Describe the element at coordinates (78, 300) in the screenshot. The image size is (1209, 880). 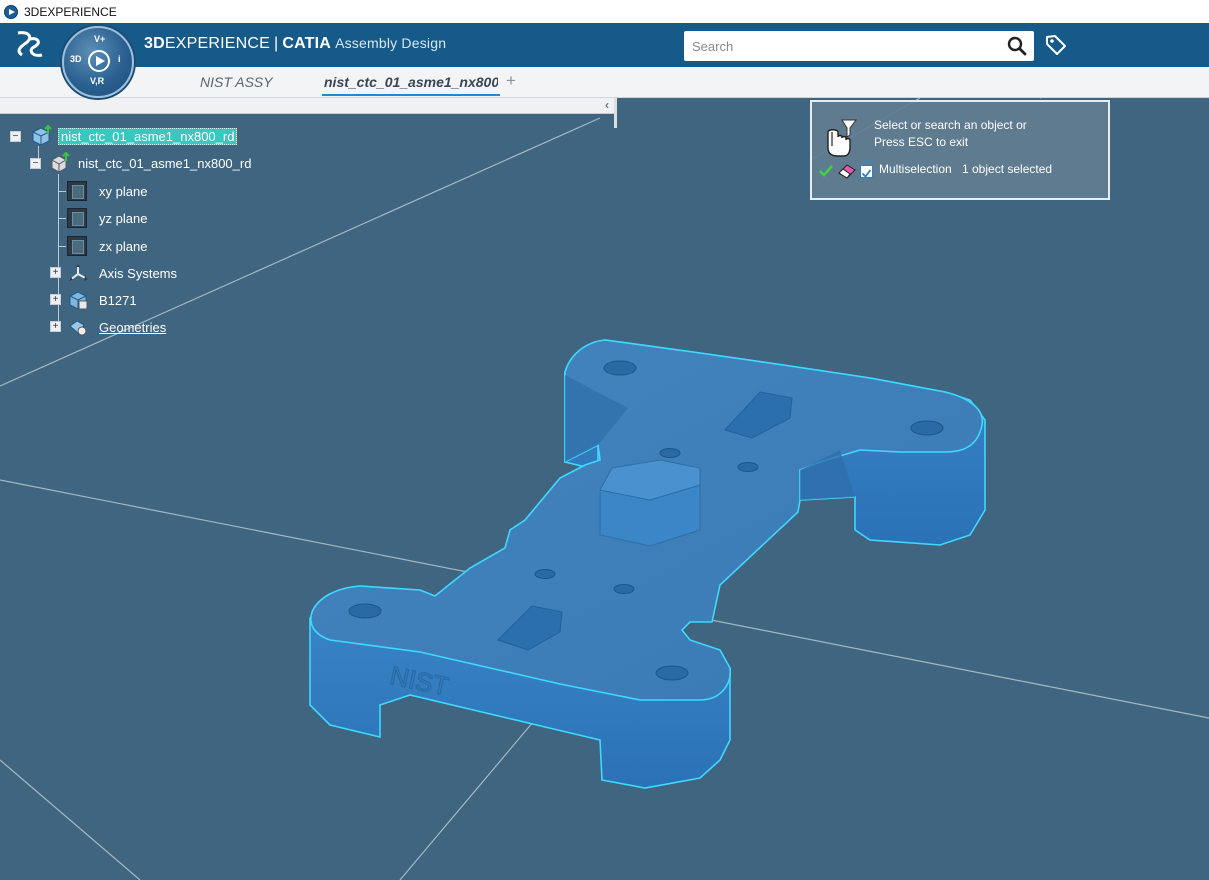
I see `body-icon` at that location.